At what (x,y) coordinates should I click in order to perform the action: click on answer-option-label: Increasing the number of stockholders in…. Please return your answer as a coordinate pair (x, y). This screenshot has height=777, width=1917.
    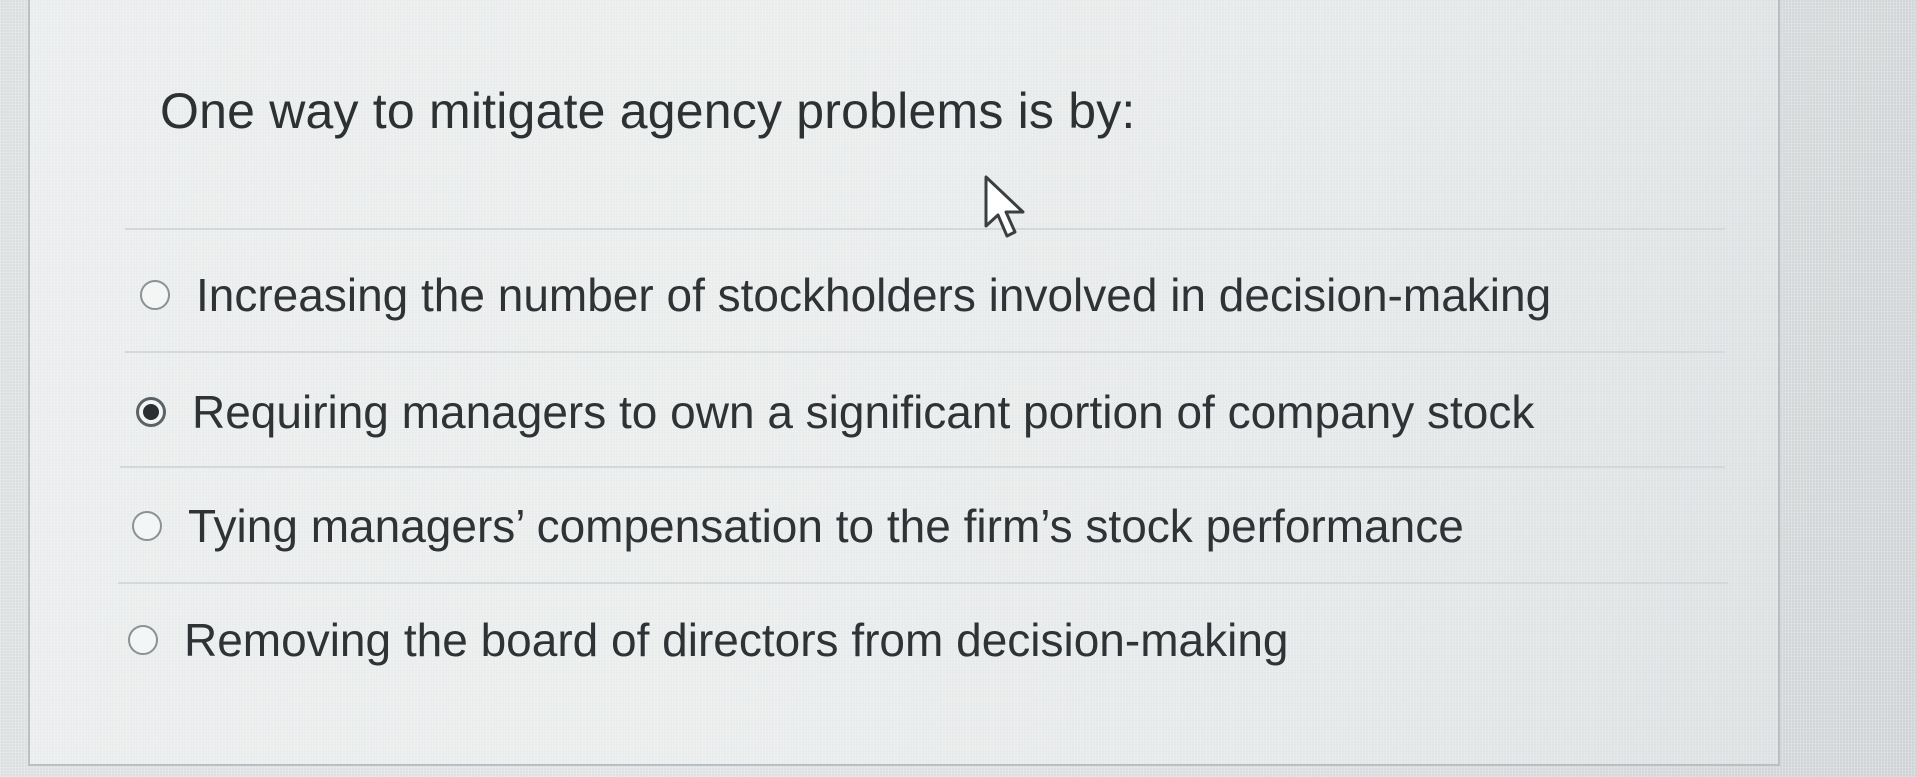
    Looking at the image, I should click on (874, 295).